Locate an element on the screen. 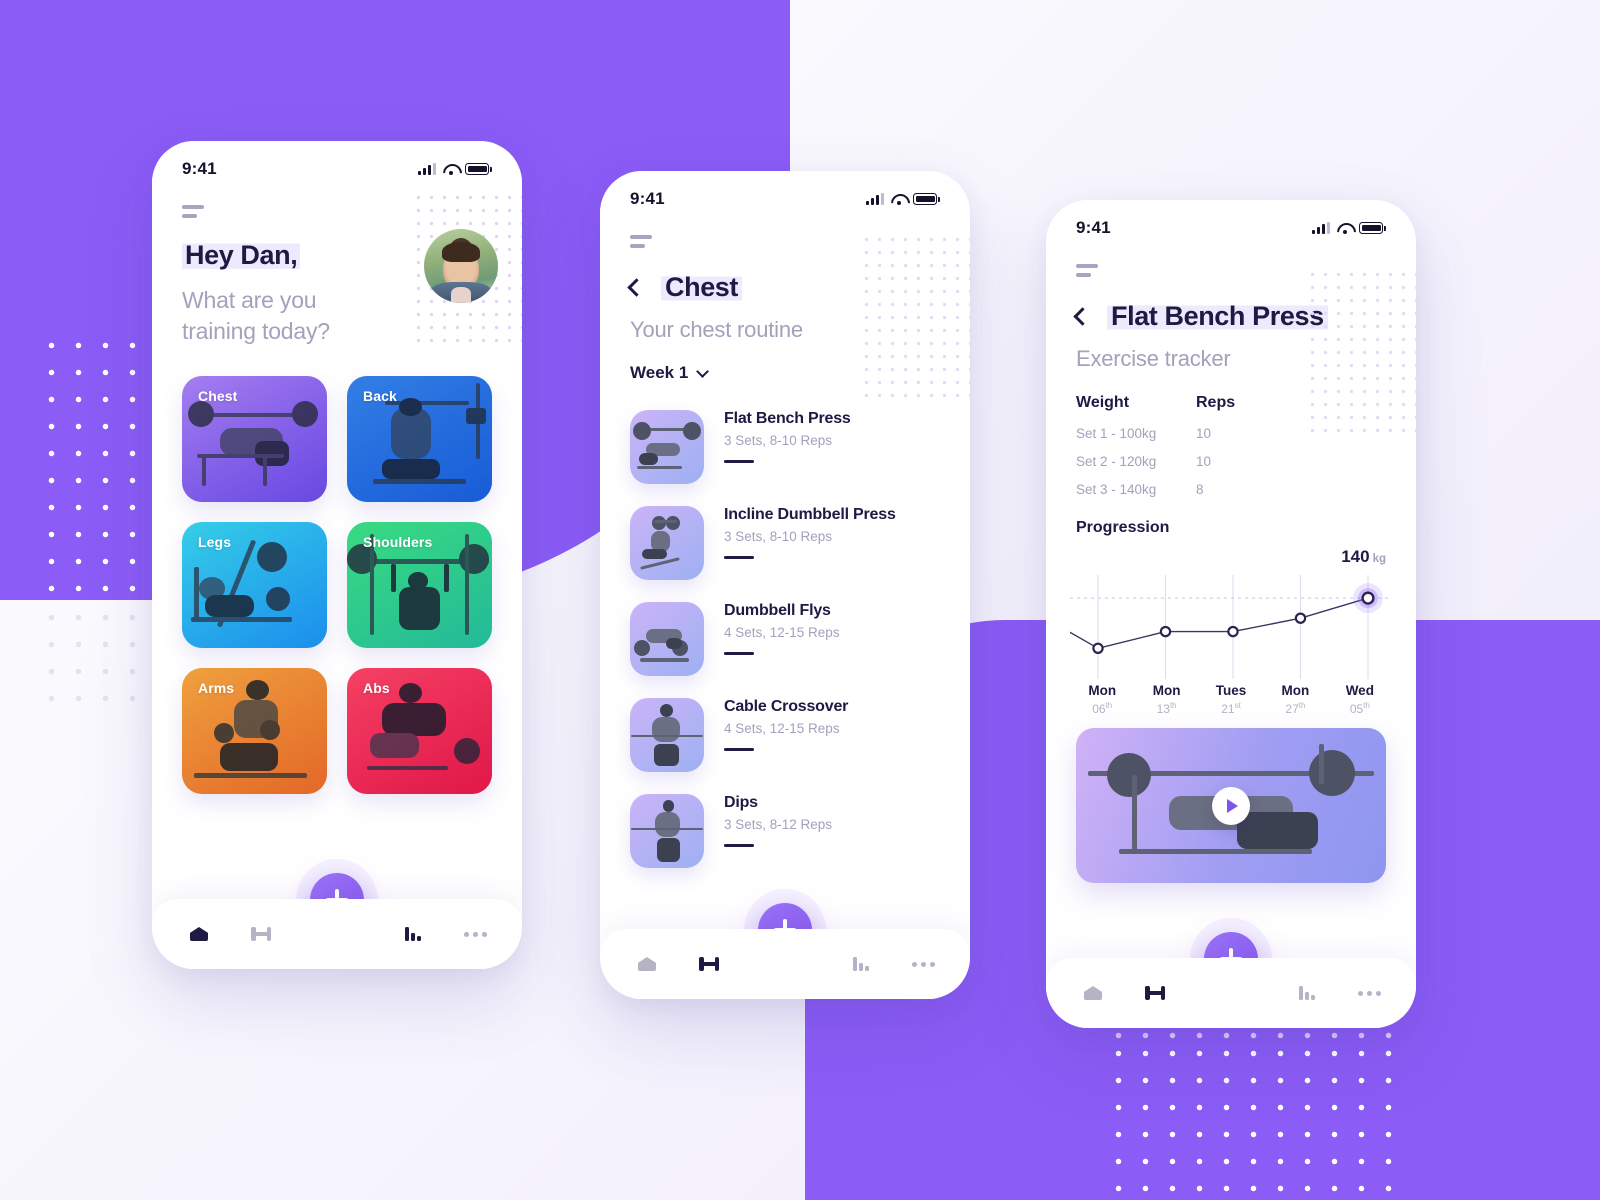 The image size is (1600, 1200). list-item: Cable Crossover 4 Sets, 12-15 Reps is located at coordinates (785, 735).